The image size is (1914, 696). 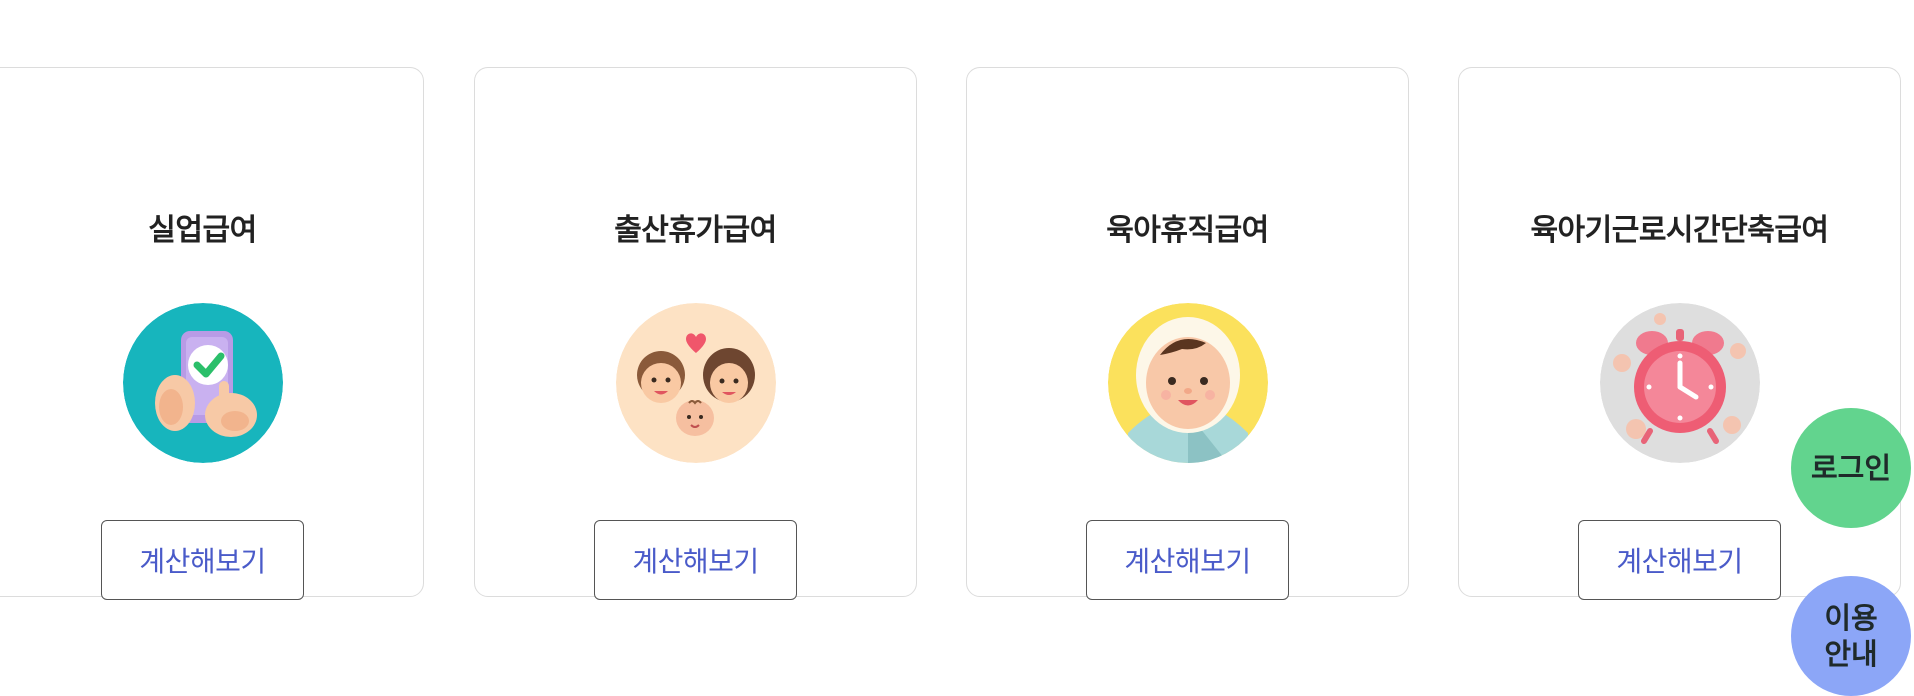 I want to click on family-icon, so click(x=695, y=383).